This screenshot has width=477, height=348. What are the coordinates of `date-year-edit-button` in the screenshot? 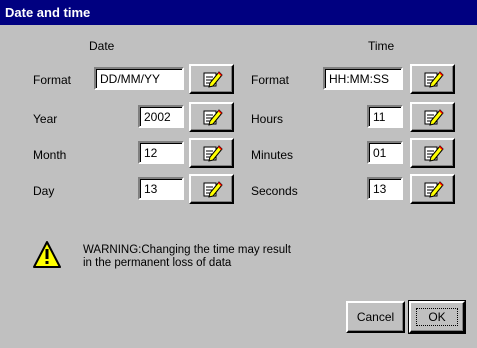 It's located at (211, 117).